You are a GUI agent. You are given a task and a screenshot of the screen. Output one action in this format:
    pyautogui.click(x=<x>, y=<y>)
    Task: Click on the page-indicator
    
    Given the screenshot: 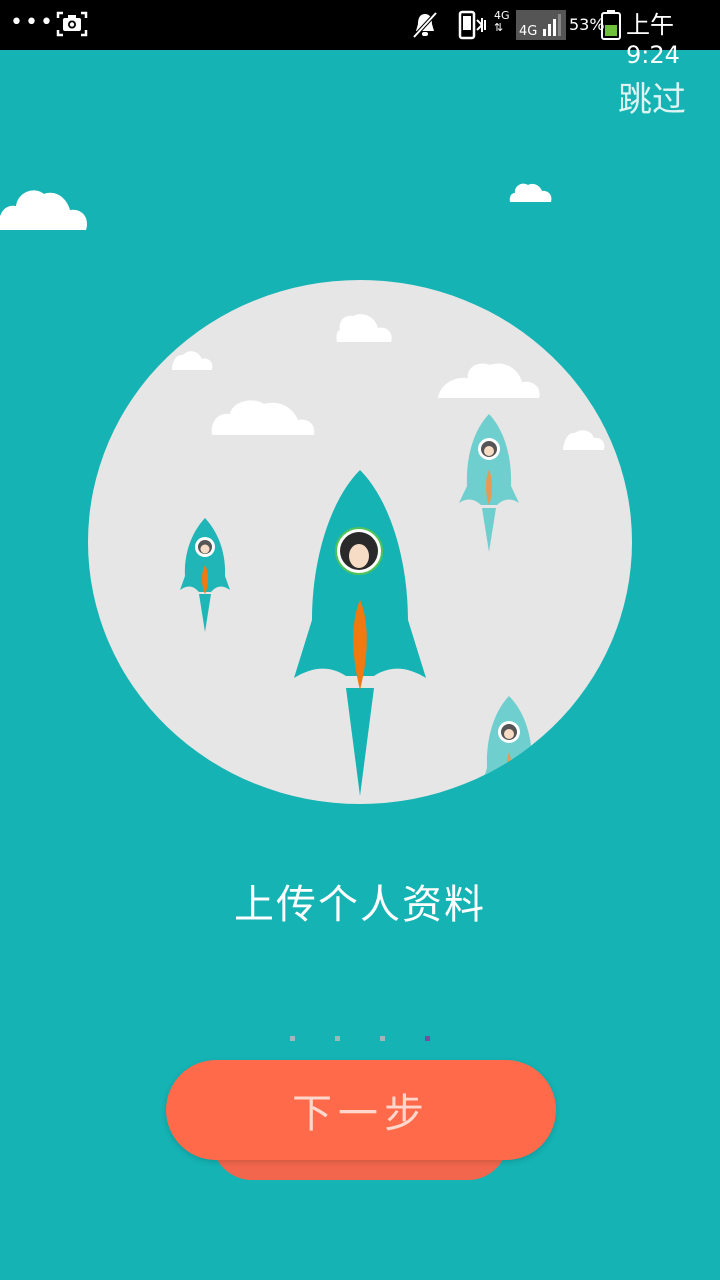 What is the action you would take?
    pyautogui.click(x=360, y=1039)
    